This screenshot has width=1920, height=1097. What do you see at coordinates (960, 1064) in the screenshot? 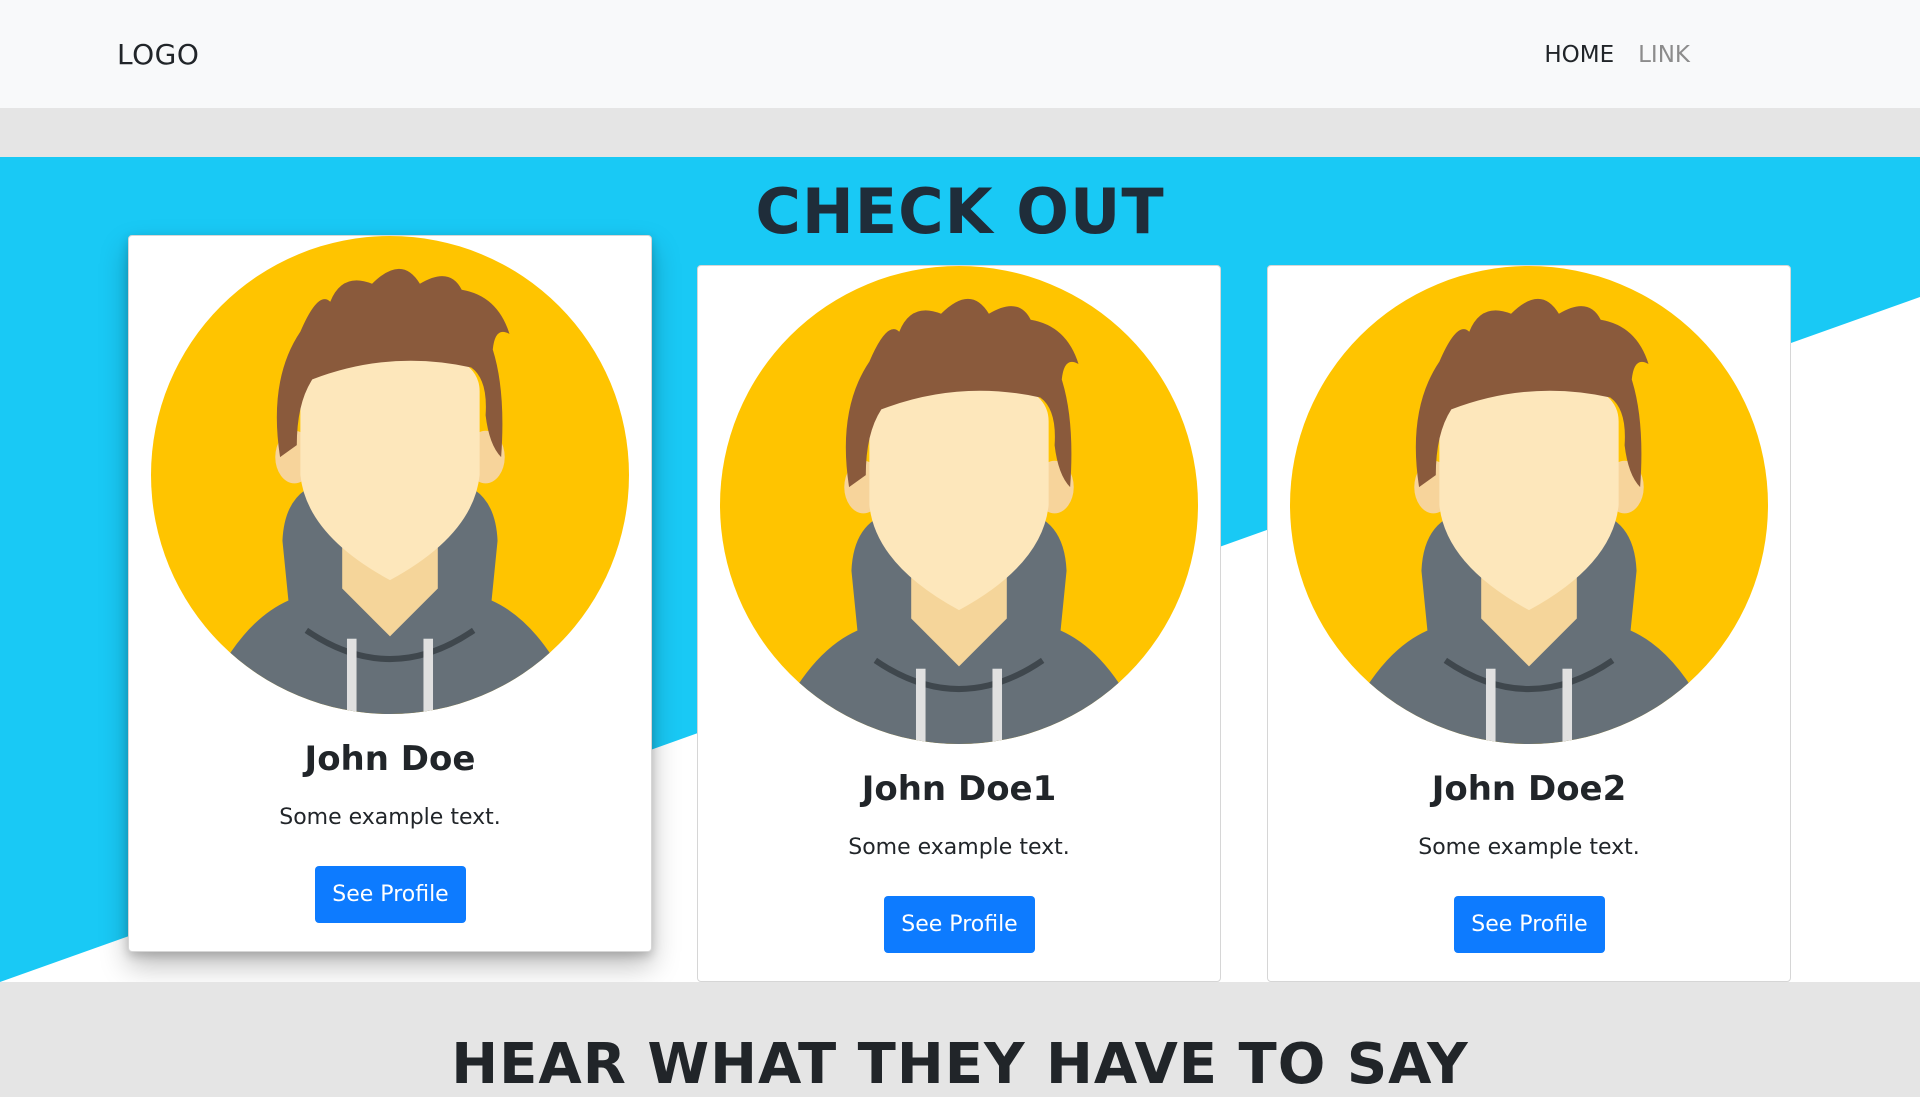
I see `testimonials-title: HEAR WHAT THEY HAVE TO SAY` at bounding box center [960, 1064].